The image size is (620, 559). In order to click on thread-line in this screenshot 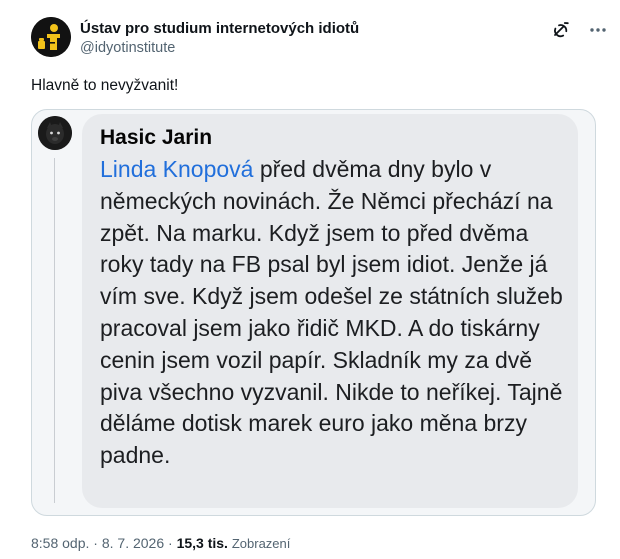, I will do `click(54, 330)`.